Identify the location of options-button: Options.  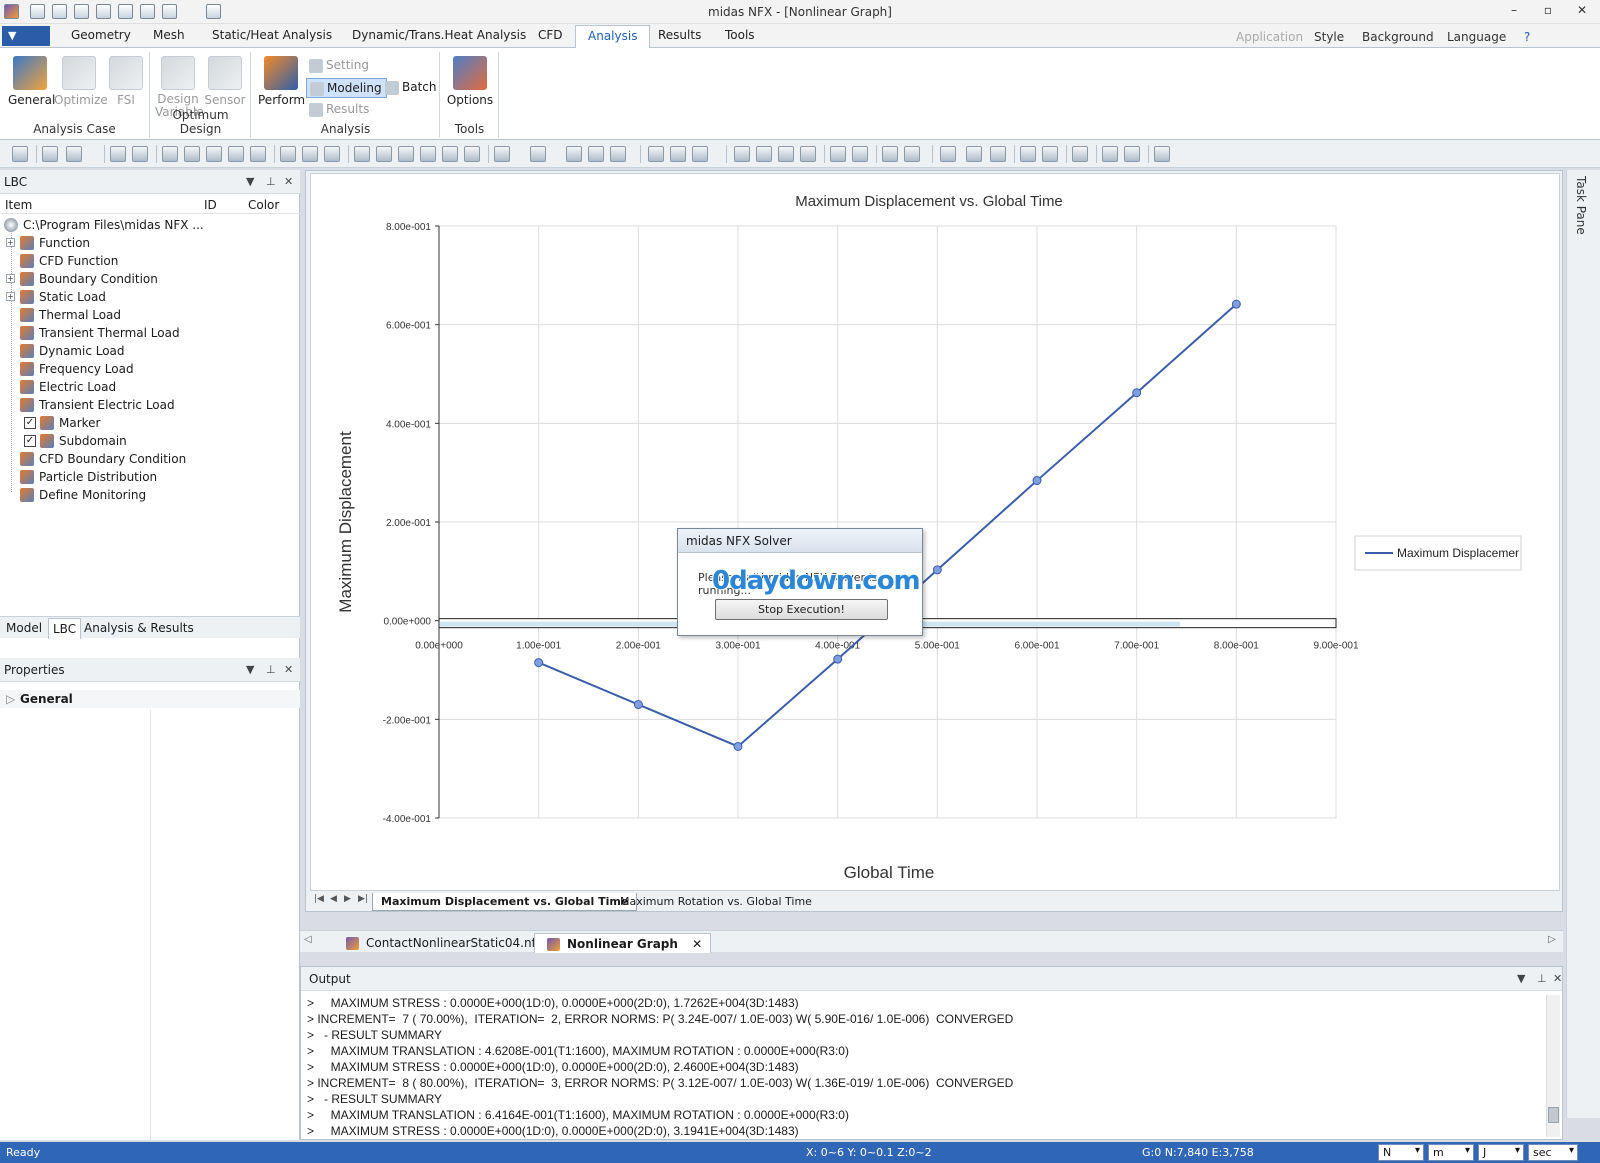
(470, 81).